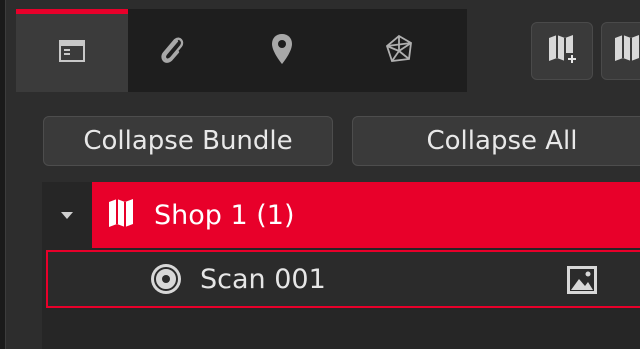 This screenshot has width=640, height=349. I want to click on bundle-button, so click(620, 51).